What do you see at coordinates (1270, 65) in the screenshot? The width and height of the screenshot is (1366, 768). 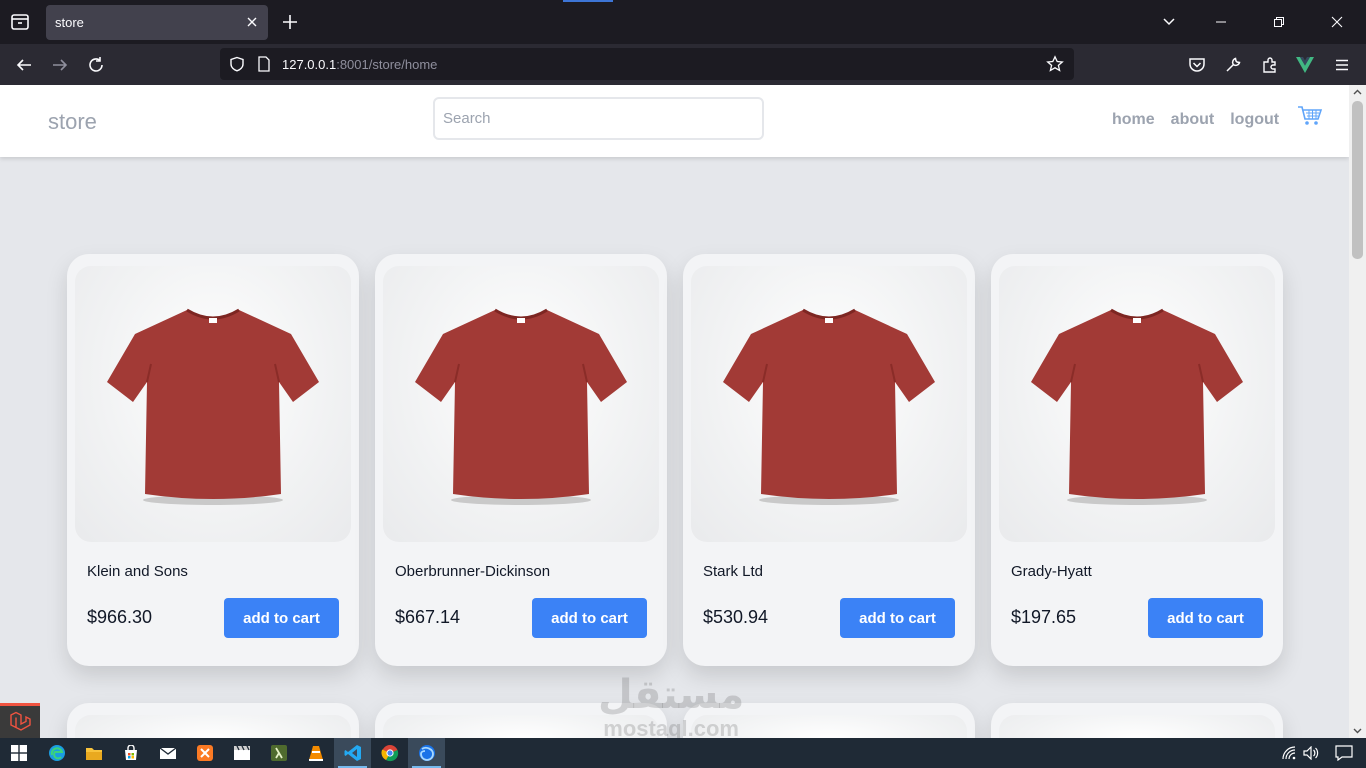 I see `extensions-icon` at bounding box center [1270, 65].